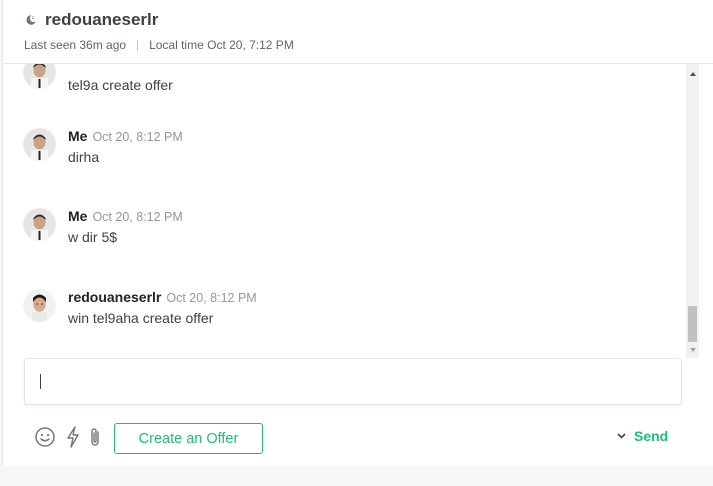  What do you see at coordinates (141, 318) in the screenshot?
I see `message-text: win tel9aha create offer` at bounding box center [141, 318].